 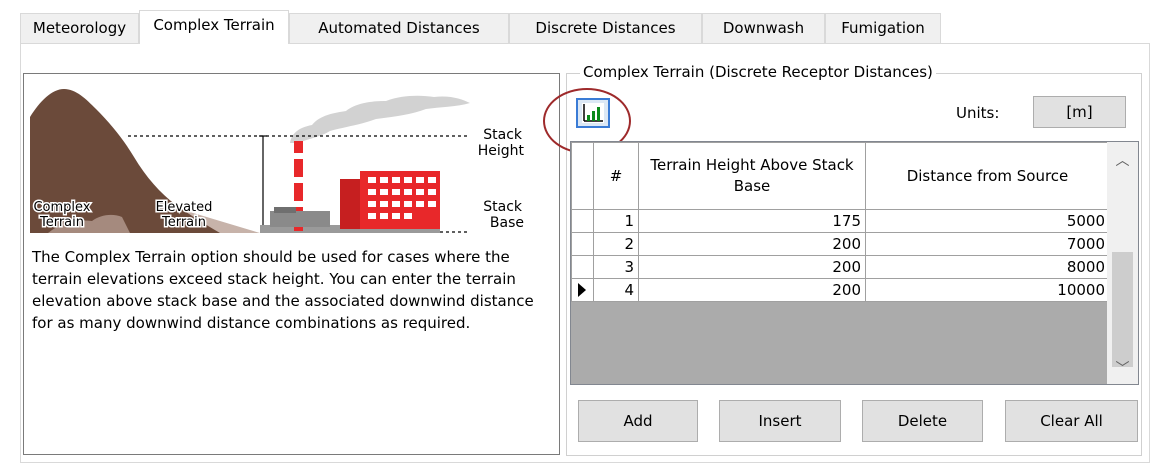 I want to click on label-stack-height-2: Height, so click(x=501, y=151).